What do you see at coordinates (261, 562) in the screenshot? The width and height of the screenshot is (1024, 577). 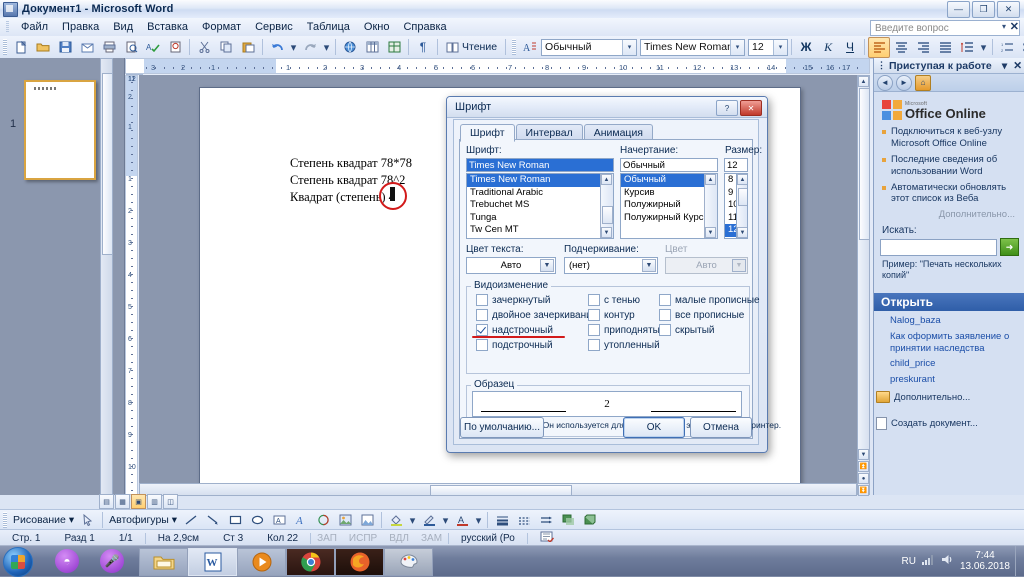 I see `taskbar-app-media-player` at bounding box center [261, 562].